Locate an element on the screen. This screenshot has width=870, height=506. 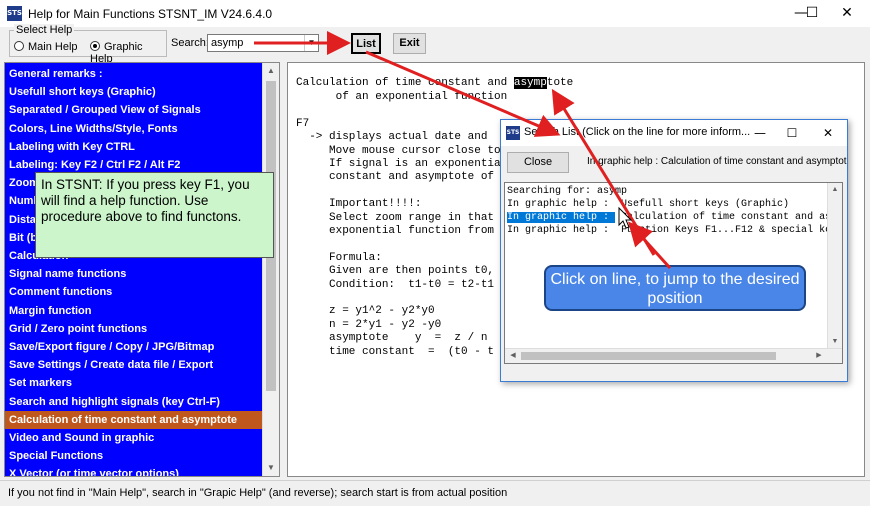
exit-button: Exit is located at coordinates (409, 43).